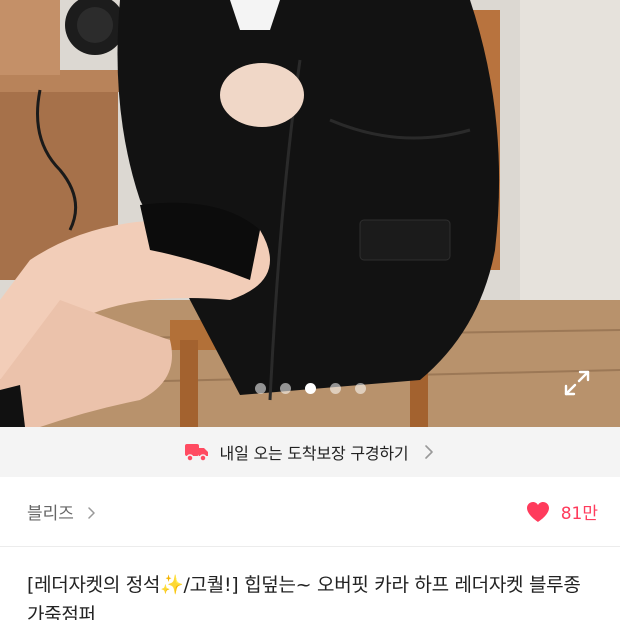 Image resolution: width=620 pixels, height=620 pixels. I want to click on carousel-pagination, so click(310, 390).